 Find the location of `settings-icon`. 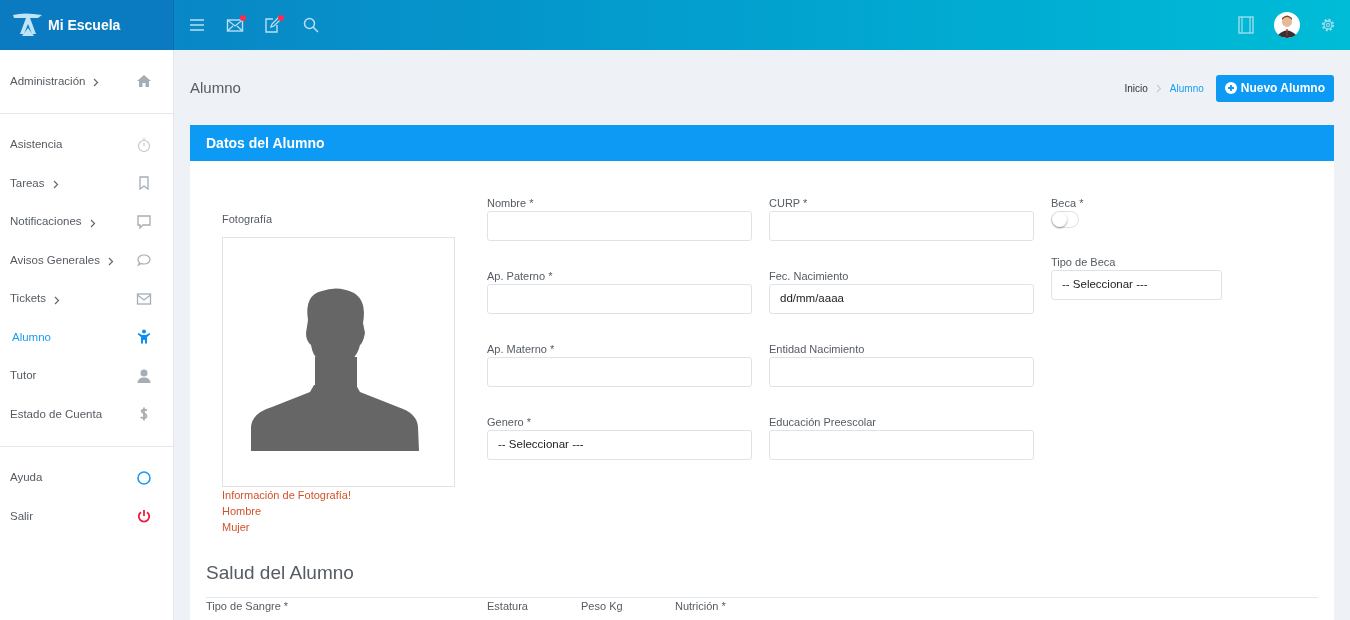

settings-icon is located at coordinates (1328, 25).